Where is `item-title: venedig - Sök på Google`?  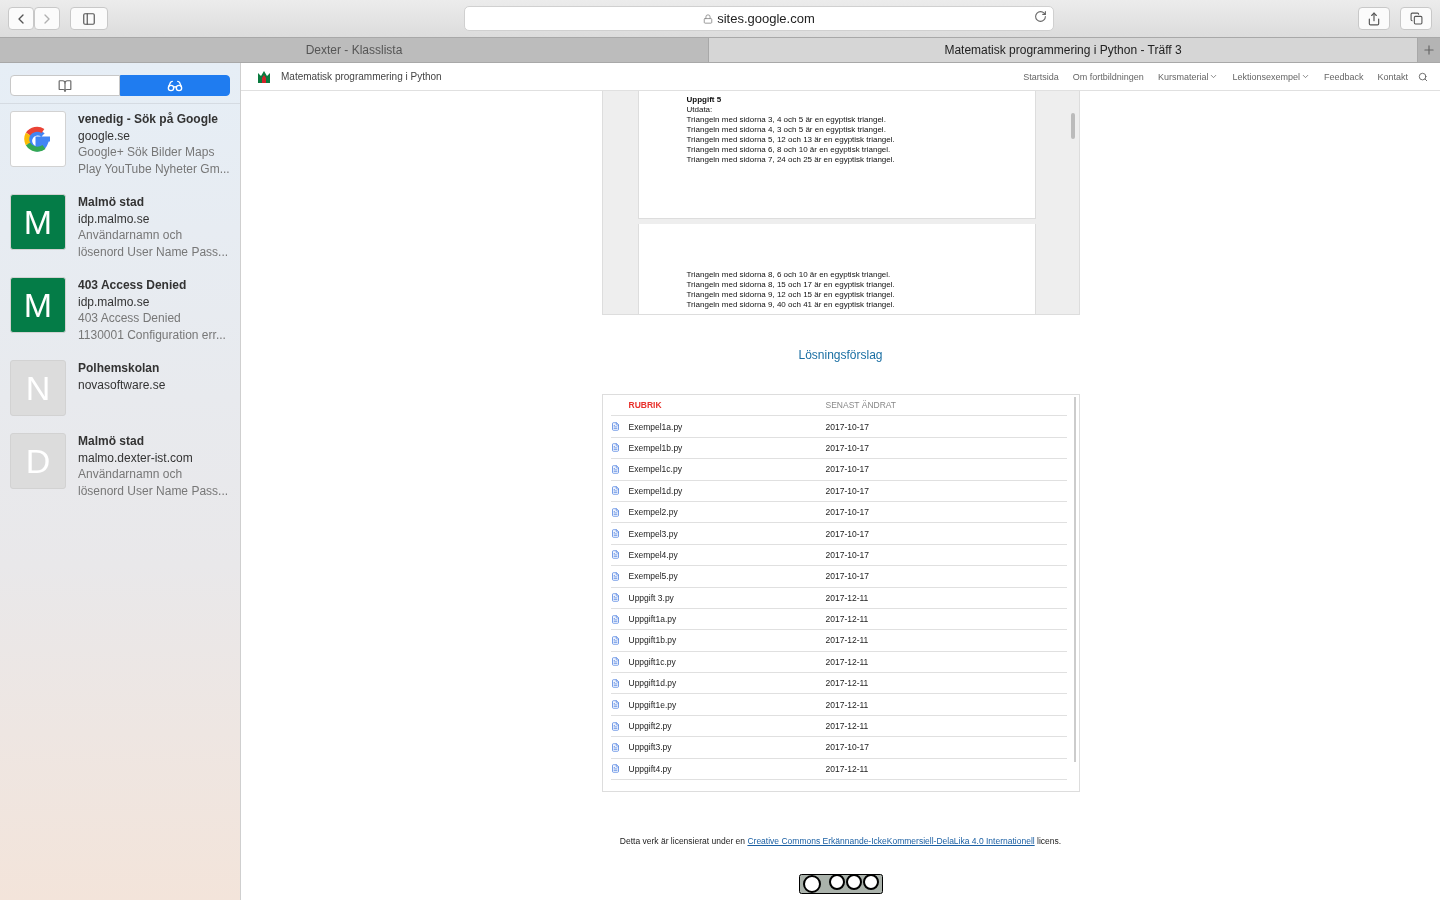
item-title: venedig - Sök på Google is located at coordinates (154, 119).